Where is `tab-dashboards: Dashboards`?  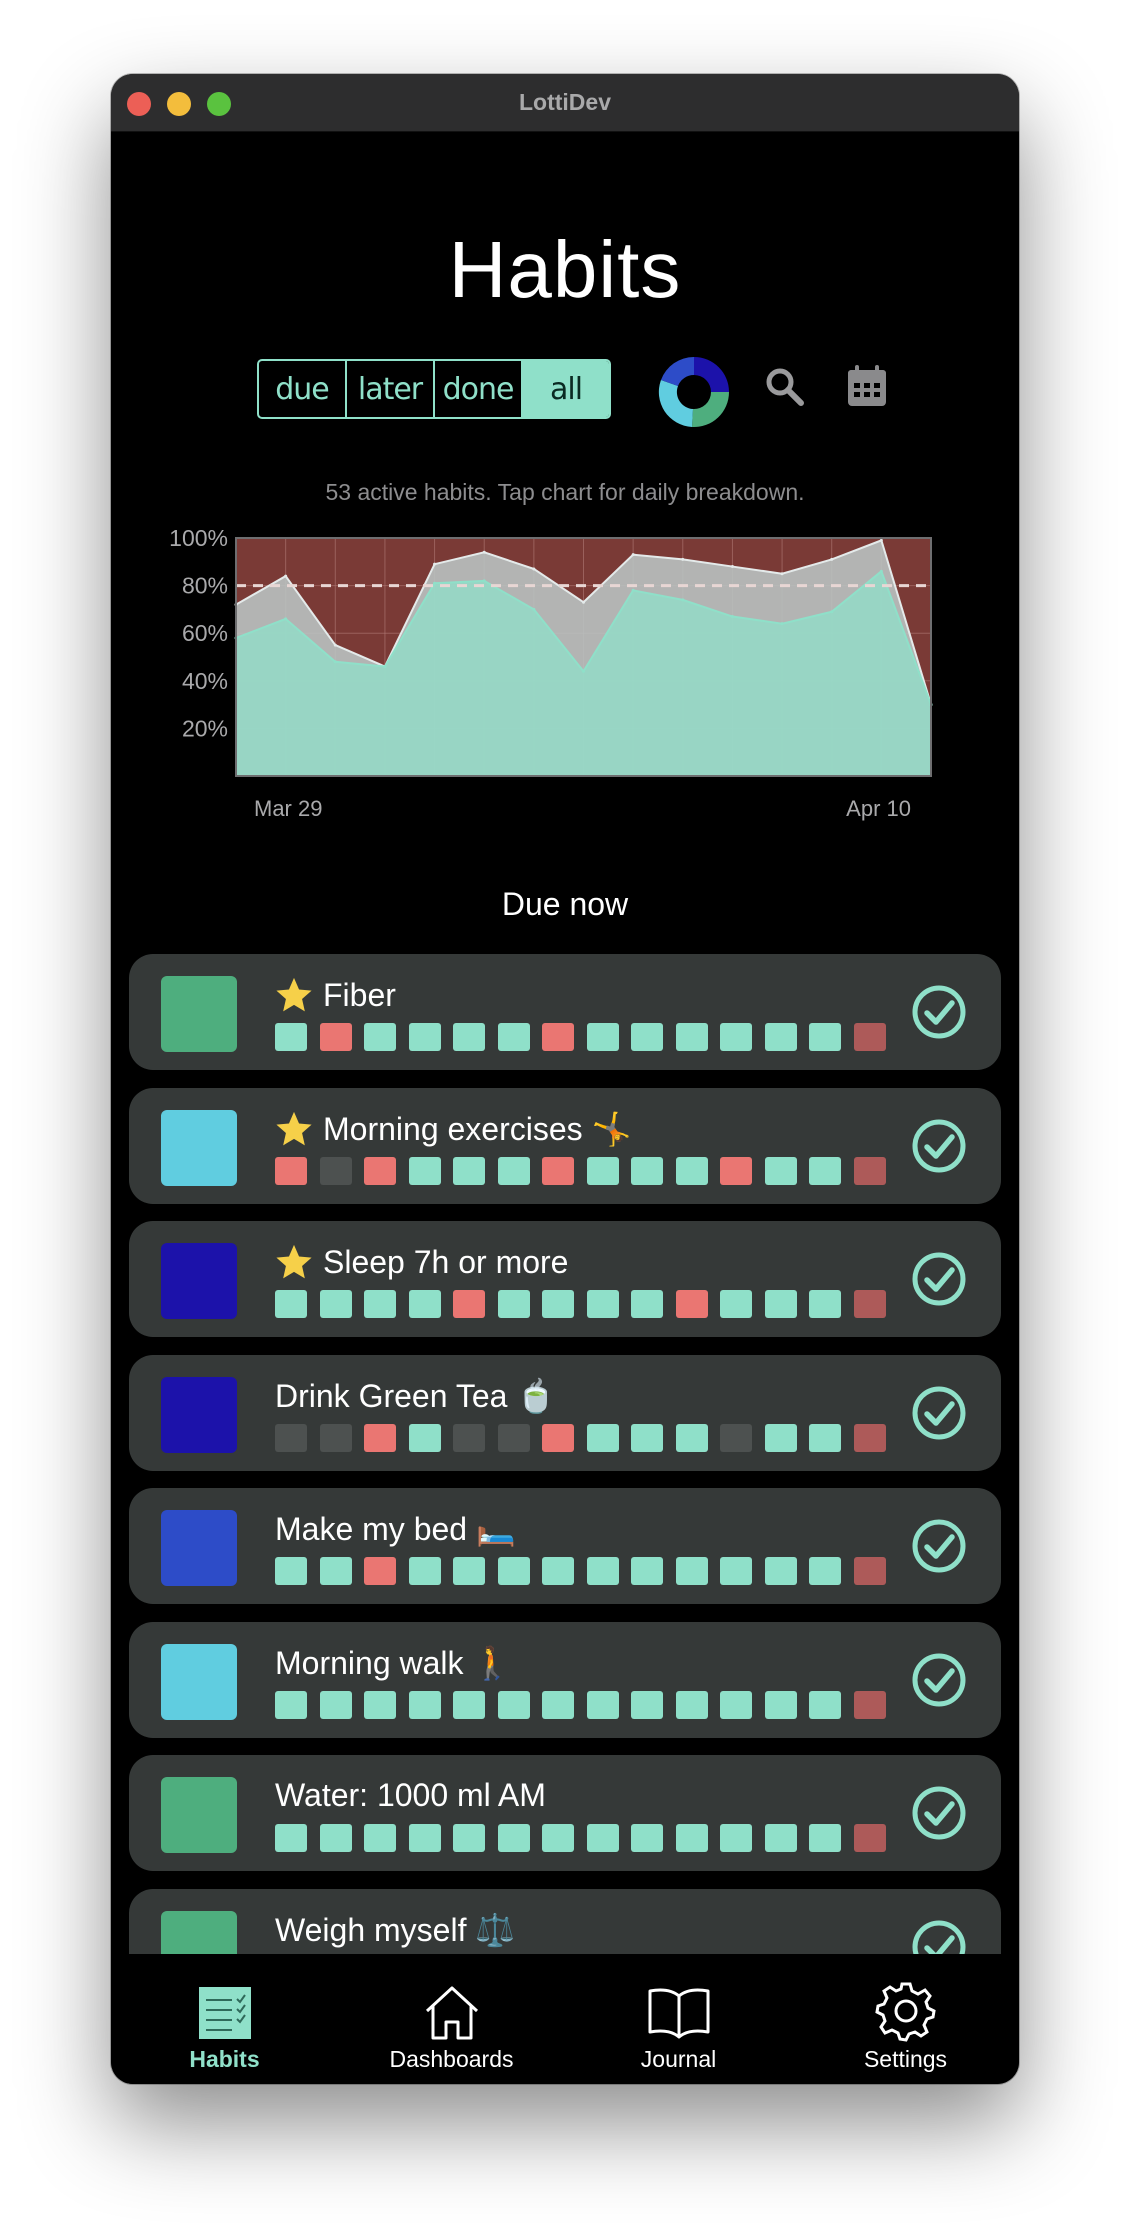
tab-dashboards: Dashboards is located at coordinates (451, 2029).